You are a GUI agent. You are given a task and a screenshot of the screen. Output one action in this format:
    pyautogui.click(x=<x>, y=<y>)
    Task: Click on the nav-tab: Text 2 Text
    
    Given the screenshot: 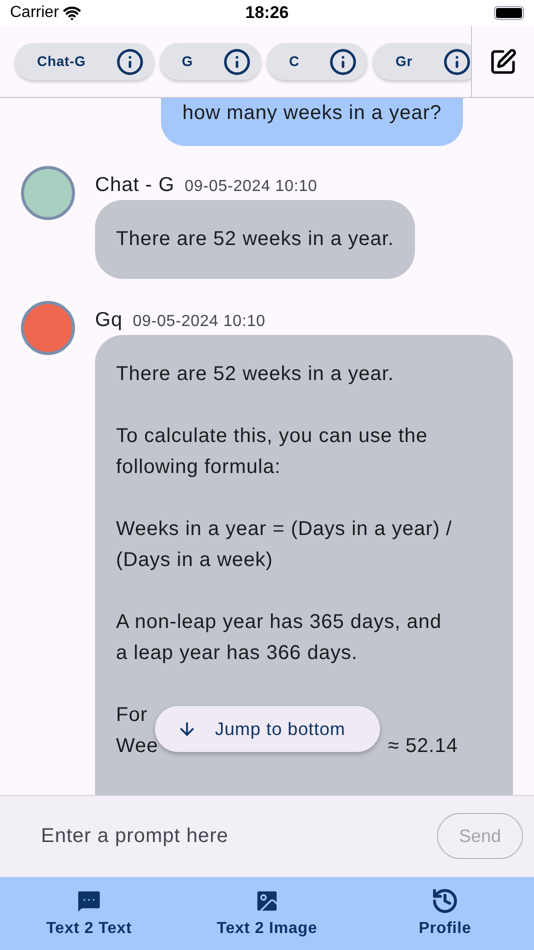 What is the action you would take?
    pyautogui.click(x=89, y=913)
    